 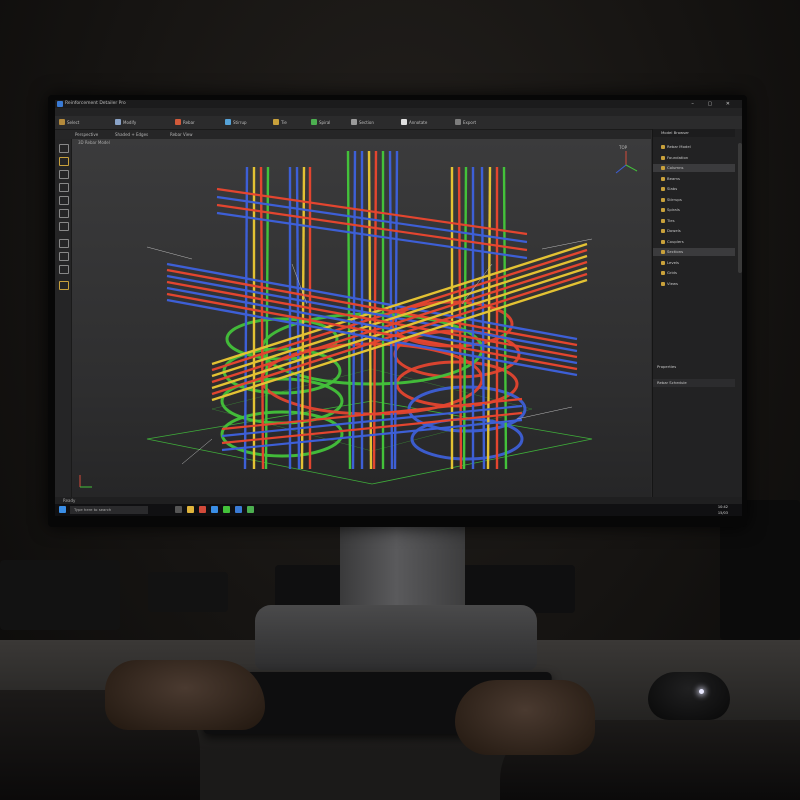 What do you see at coordinates (64, 243) in the screenshot?
I see `layer-icon` at bounding box center [64, 243].